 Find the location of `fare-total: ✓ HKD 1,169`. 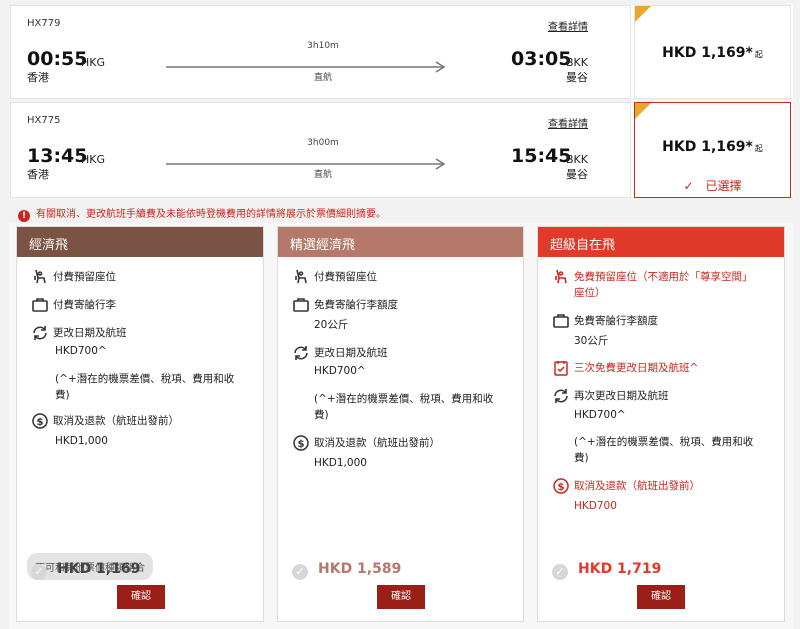

fare-total: ✓ HKD 1,169 is located at coordinates (85, 570).